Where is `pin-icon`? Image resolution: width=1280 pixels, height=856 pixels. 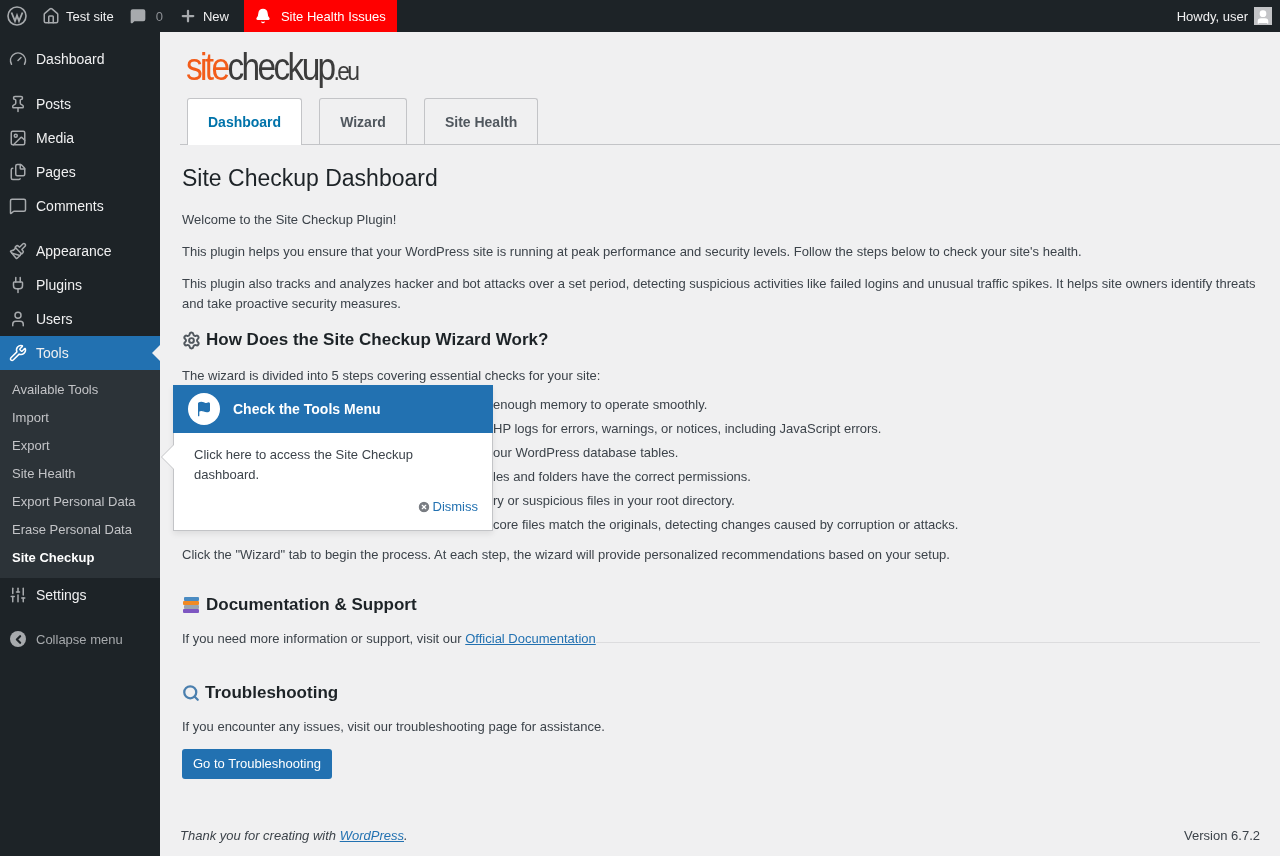
pin-icon is located at coordinates (18, 104).